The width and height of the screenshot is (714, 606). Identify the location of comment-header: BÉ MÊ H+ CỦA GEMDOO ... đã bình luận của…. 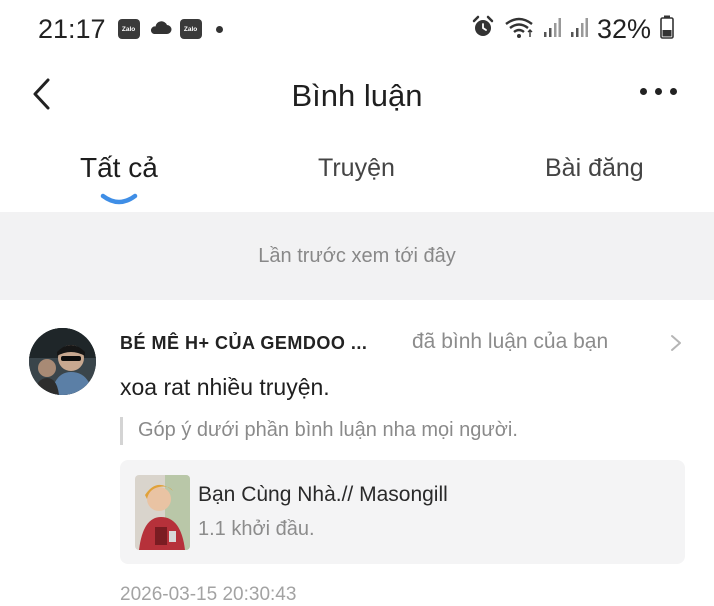
(401, 343).